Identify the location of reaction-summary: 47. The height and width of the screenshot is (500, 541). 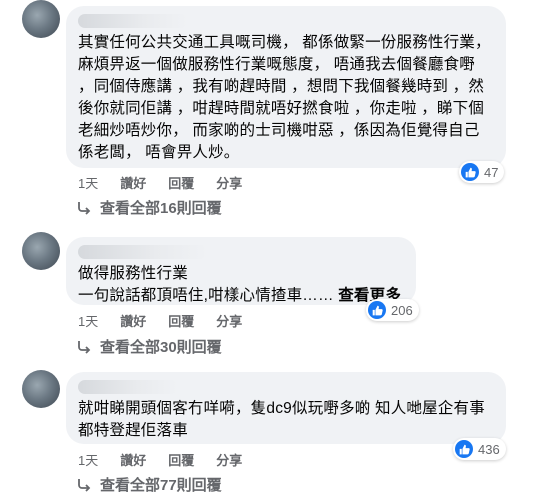
(482, 172).